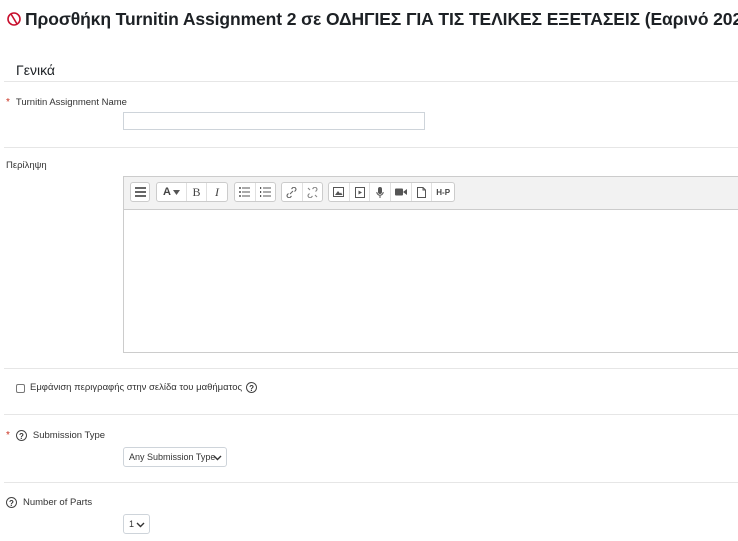 This screenshot has height=541, width=738. I want to click on ordered-list-button, so click(266, 192).